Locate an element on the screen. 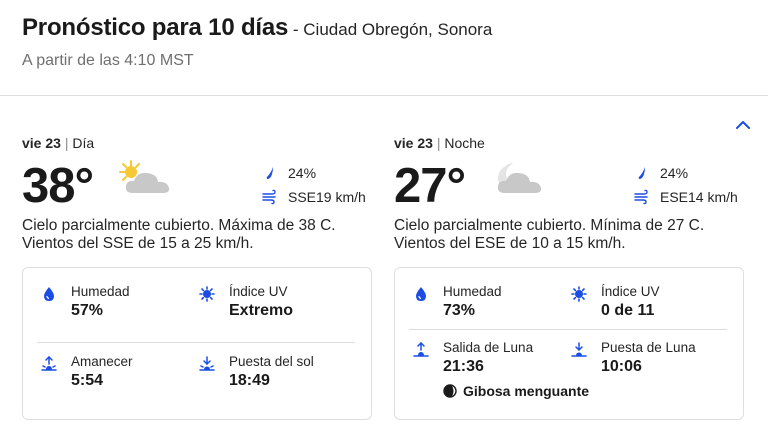 This screenshot has width=768, height=429. temperature: 27° is located at coordinates (430, 186).